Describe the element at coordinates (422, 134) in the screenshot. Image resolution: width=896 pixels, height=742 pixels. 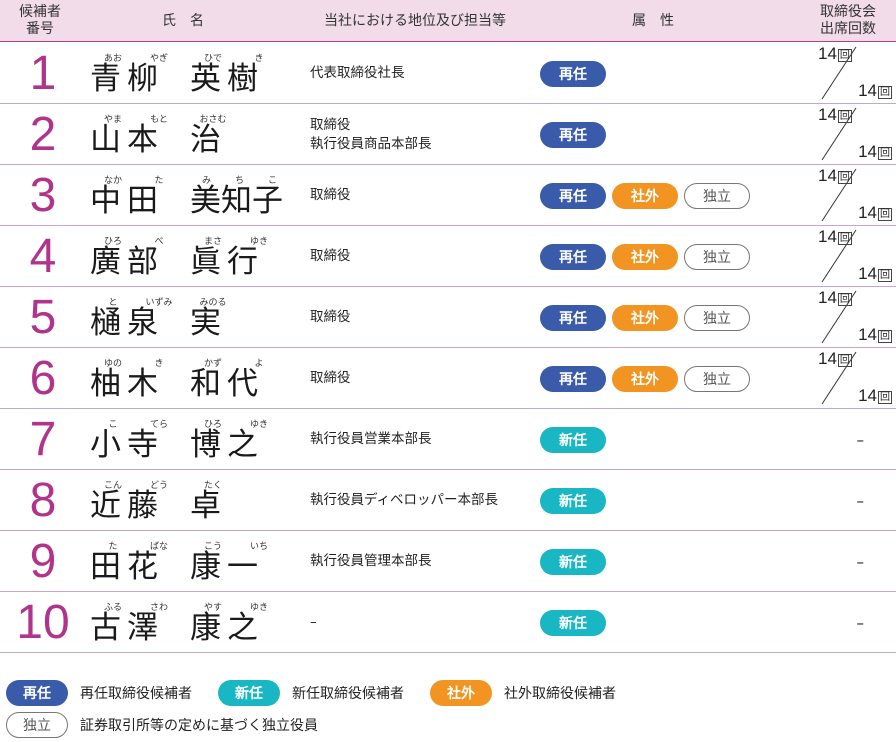
I see `candidate-position: 取締役 執行役員商品本部長` at that location.